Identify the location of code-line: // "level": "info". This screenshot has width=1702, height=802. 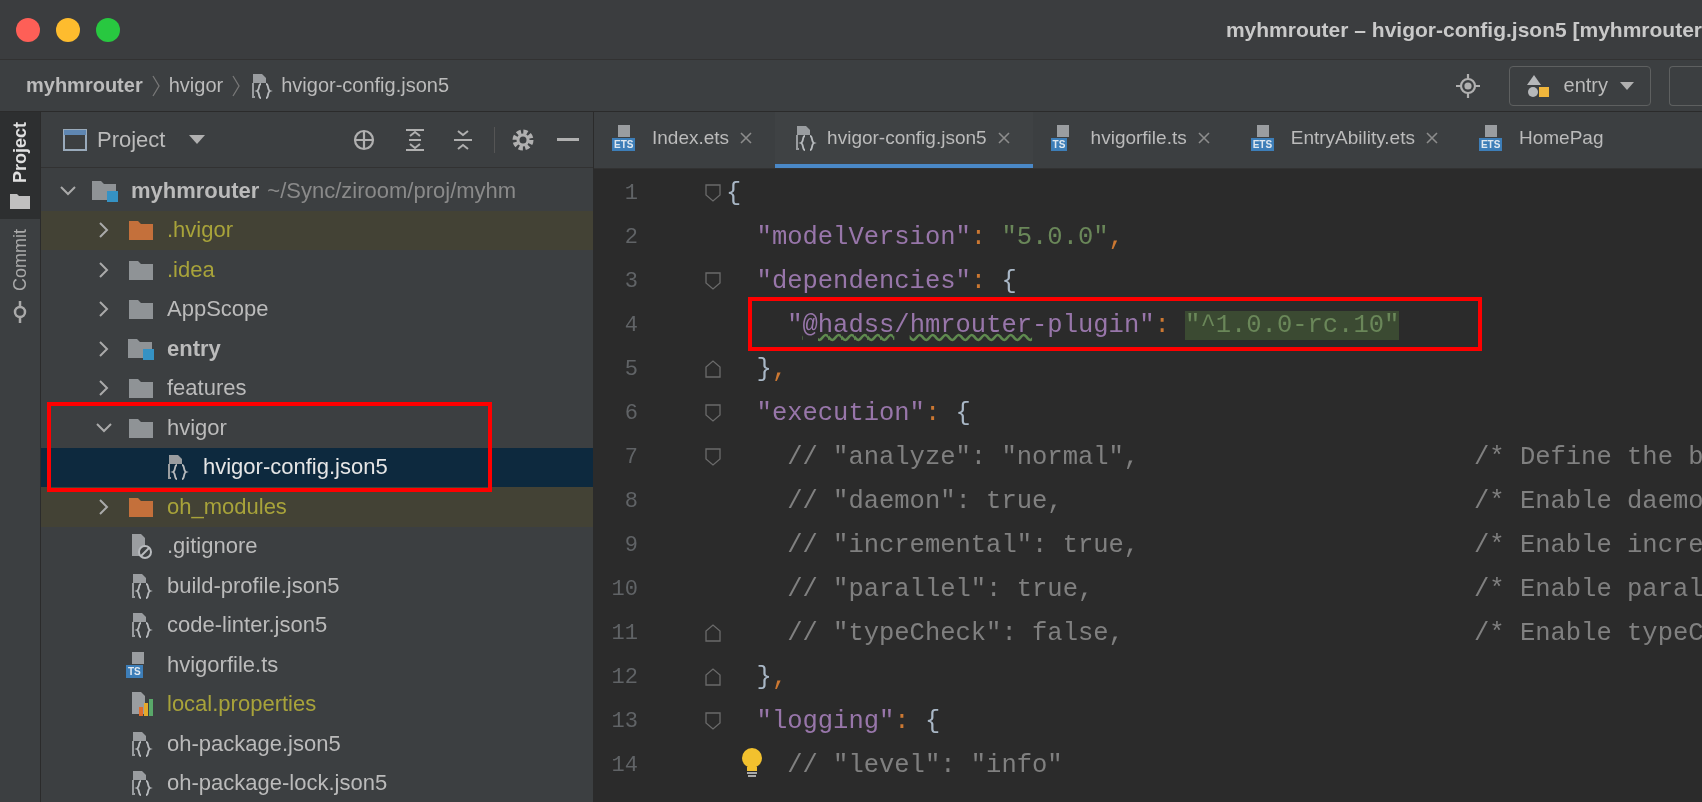
(925, 765).